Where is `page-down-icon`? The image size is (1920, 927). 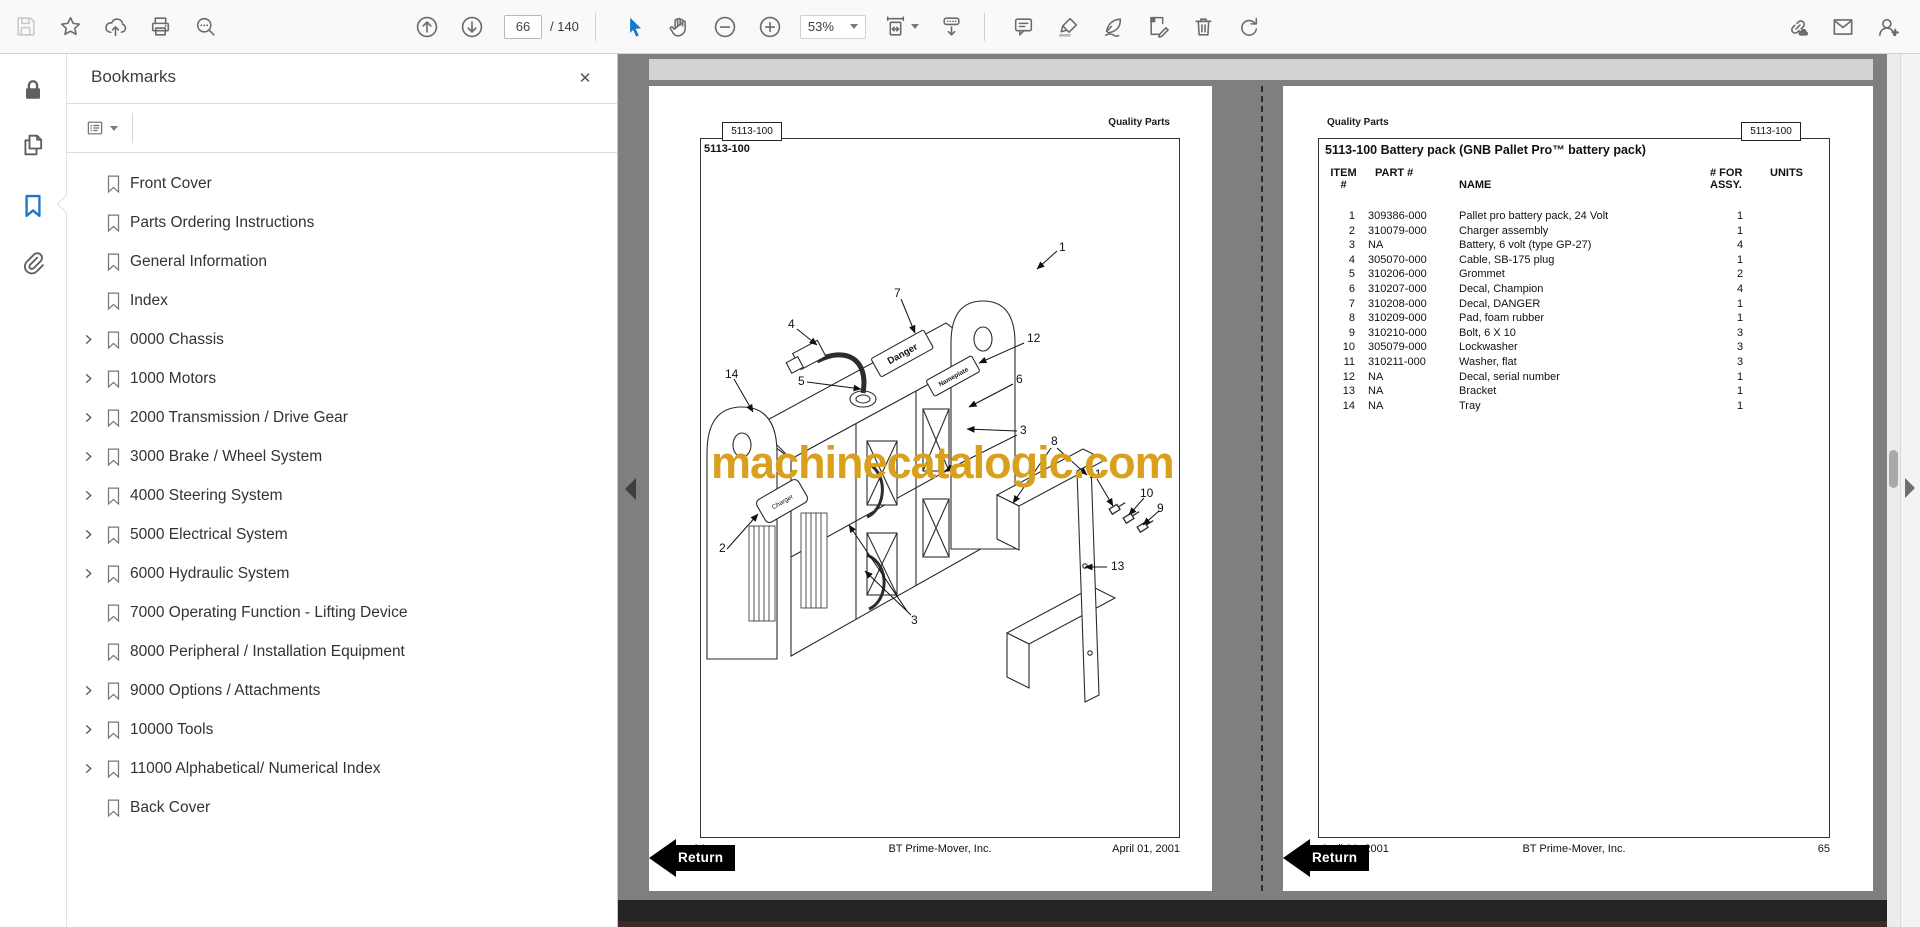
page-down-icon is located at coordinates (472, 27).